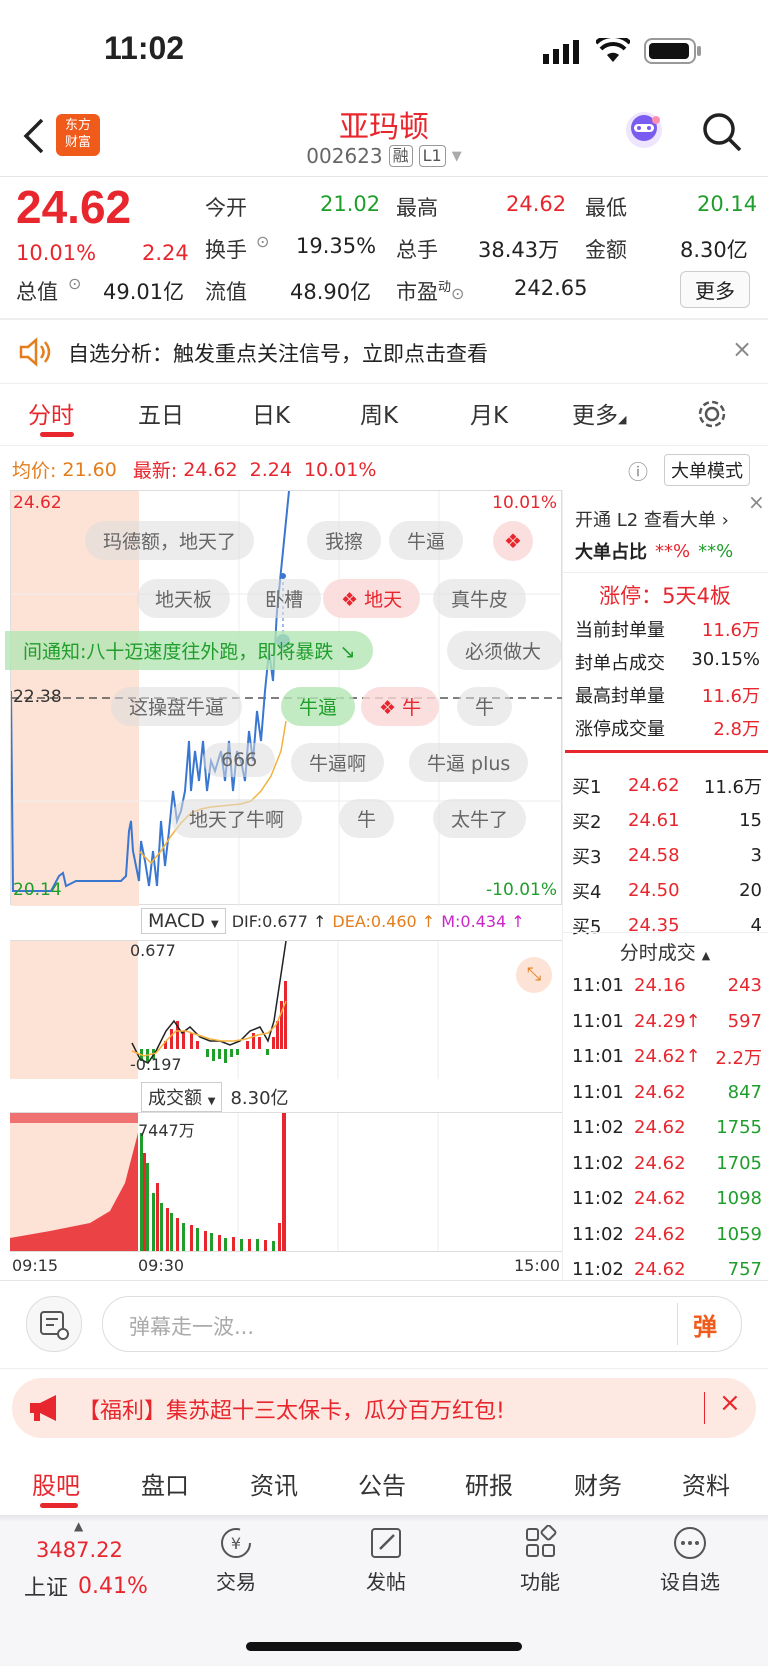 This screenshot has width=768, height=1666. Describe the element at coordinates (598, 1483) in the screenshot. I see `tab-finance: 财务` at that location.